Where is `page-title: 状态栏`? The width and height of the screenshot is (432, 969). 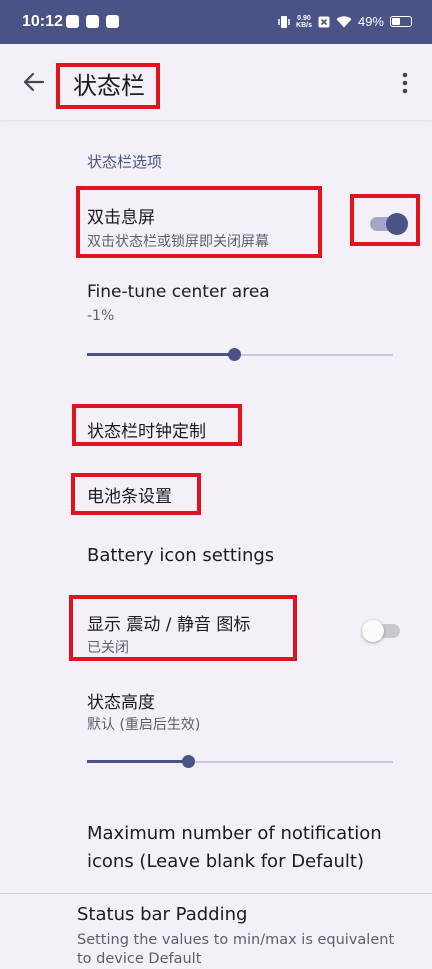
page-title: 状态栏 is located at coordinates (109, 86).